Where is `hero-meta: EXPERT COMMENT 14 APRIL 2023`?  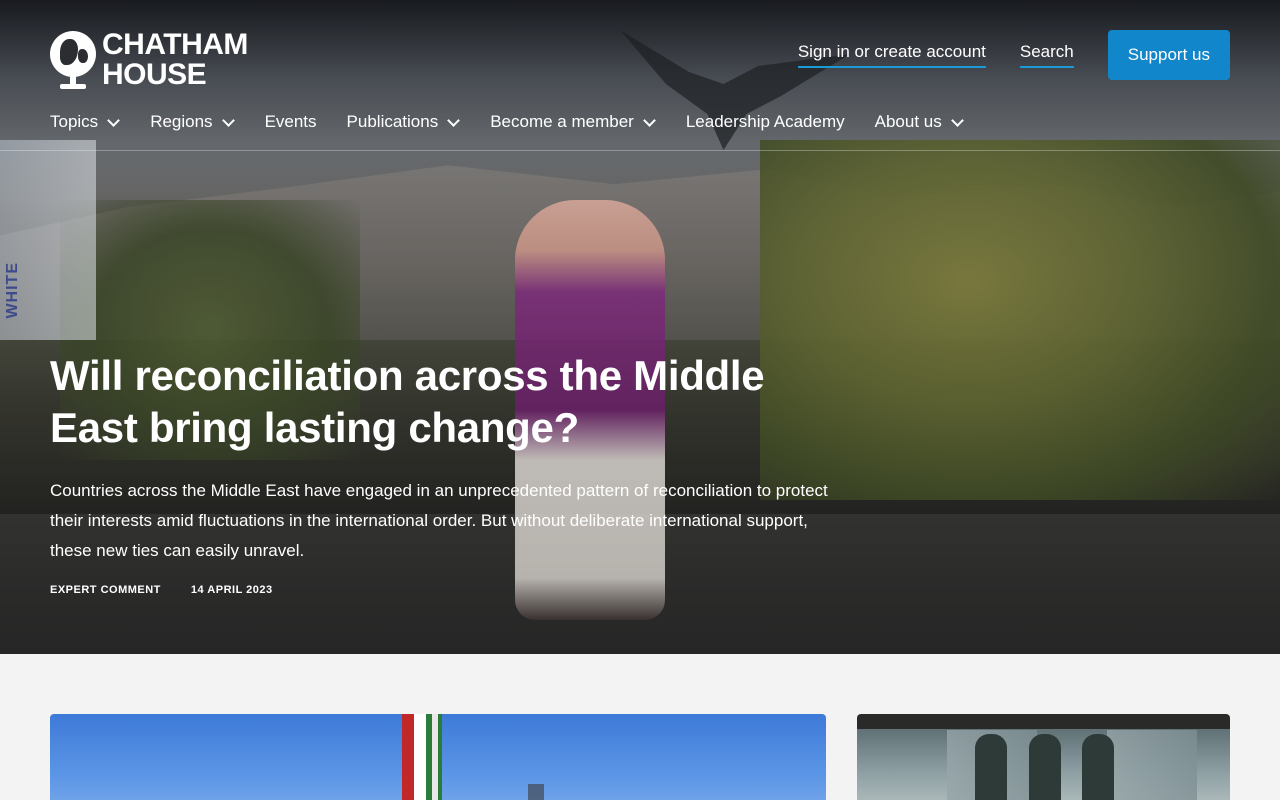 hero-meta: EXPERT COMMENT 14 APRIL 2023 is located at coordinates (161, 590).